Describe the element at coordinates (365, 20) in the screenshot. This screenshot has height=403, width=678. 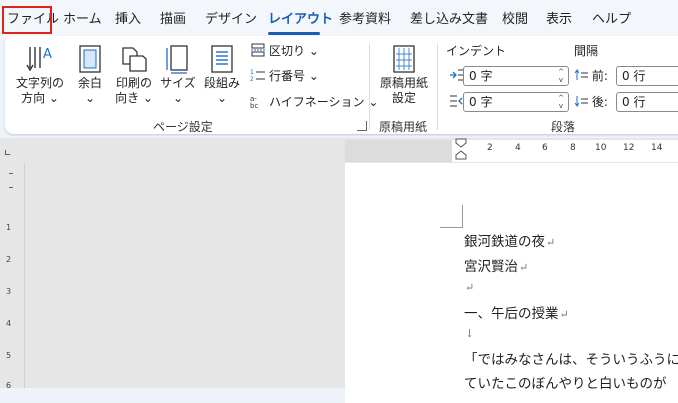
I see `tab-references: 参考資料` at that location.